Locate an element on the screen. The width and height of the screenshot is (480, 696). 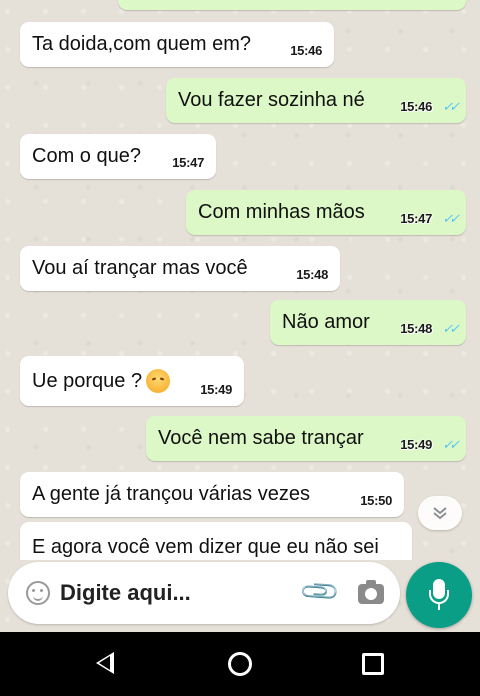
message-text: A gente já trançou várias vezes is located at coordinates (171, 494).